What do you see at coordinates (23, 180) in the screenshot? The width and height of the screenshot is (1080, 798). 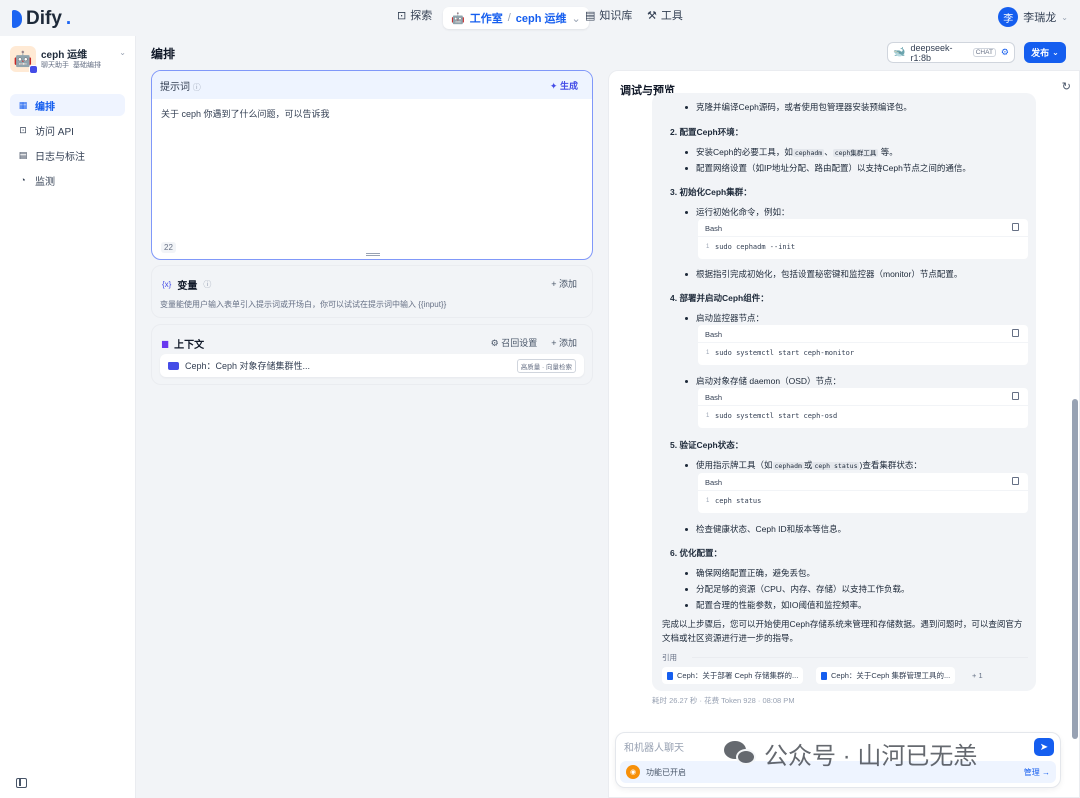 I see `dashboard-icon: ◔` at bounding box center [23, 180].